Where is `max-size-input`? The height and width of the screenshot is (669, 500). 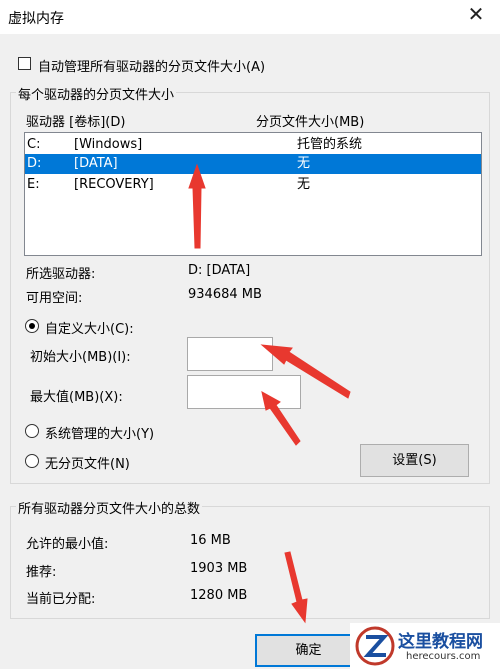 max-size-input is located at coordinates (244, 392).